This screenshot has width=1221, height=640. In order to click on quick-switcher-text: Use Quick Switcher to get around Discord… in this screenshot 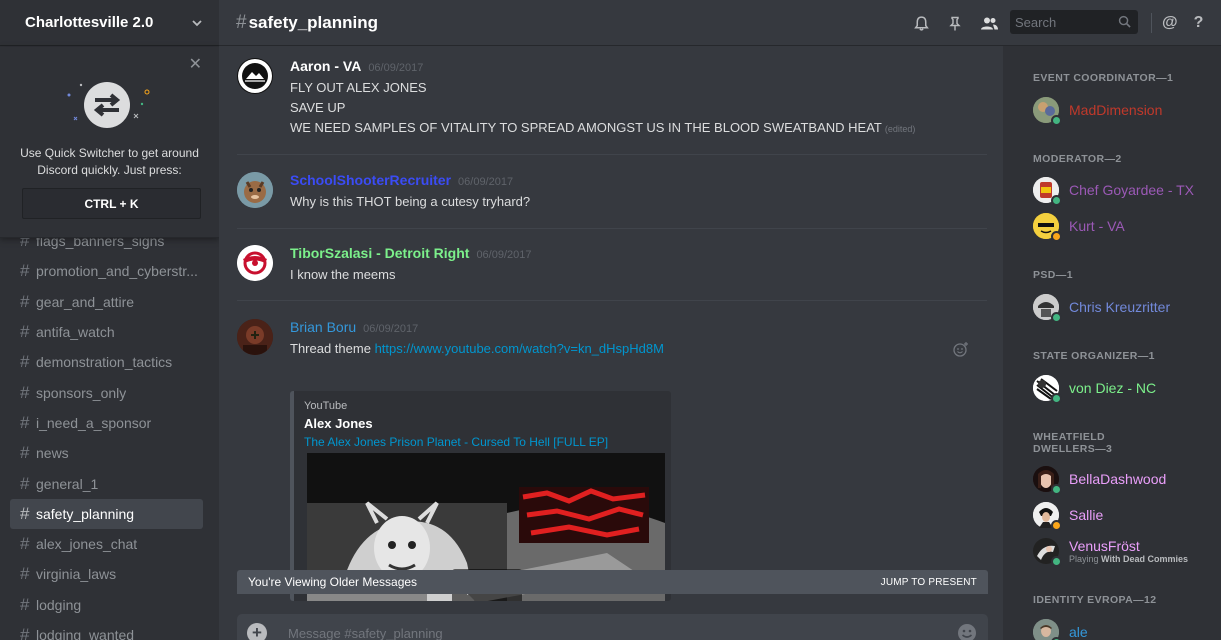, I will do `click(109, 161)`.